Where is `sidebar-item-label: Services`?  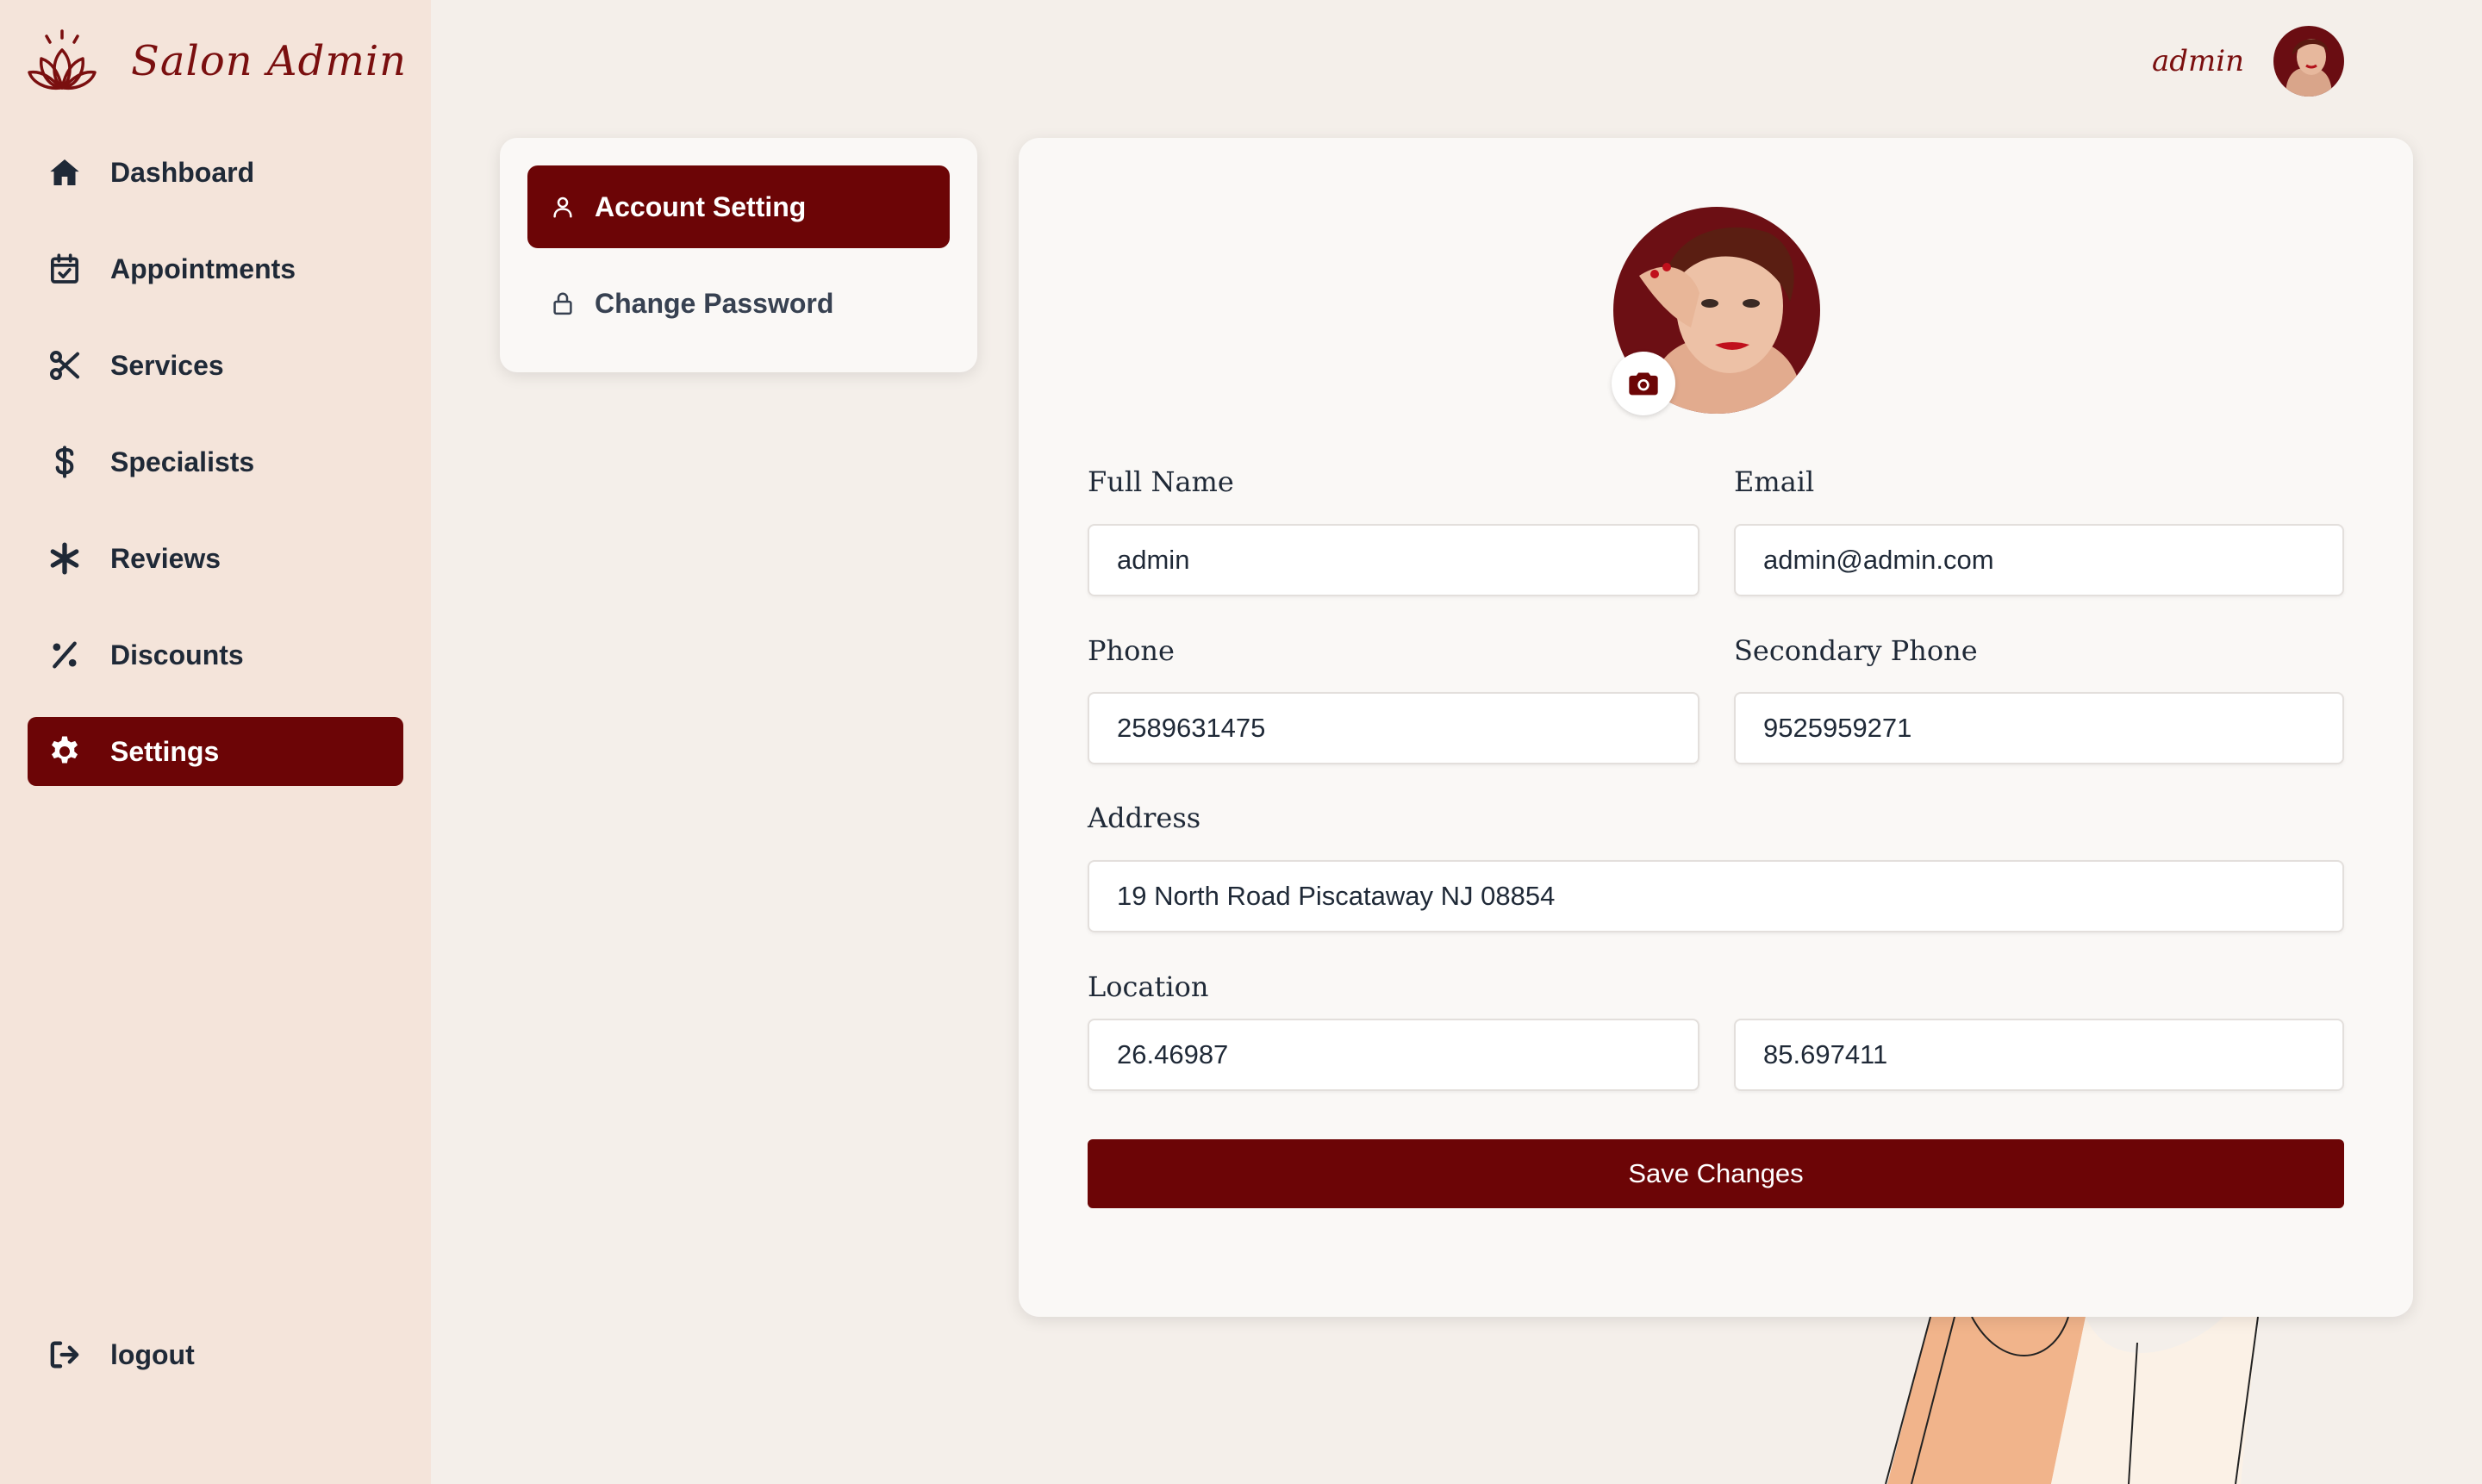 sidebar-item-label: Services is located at coordinates (167, 365).